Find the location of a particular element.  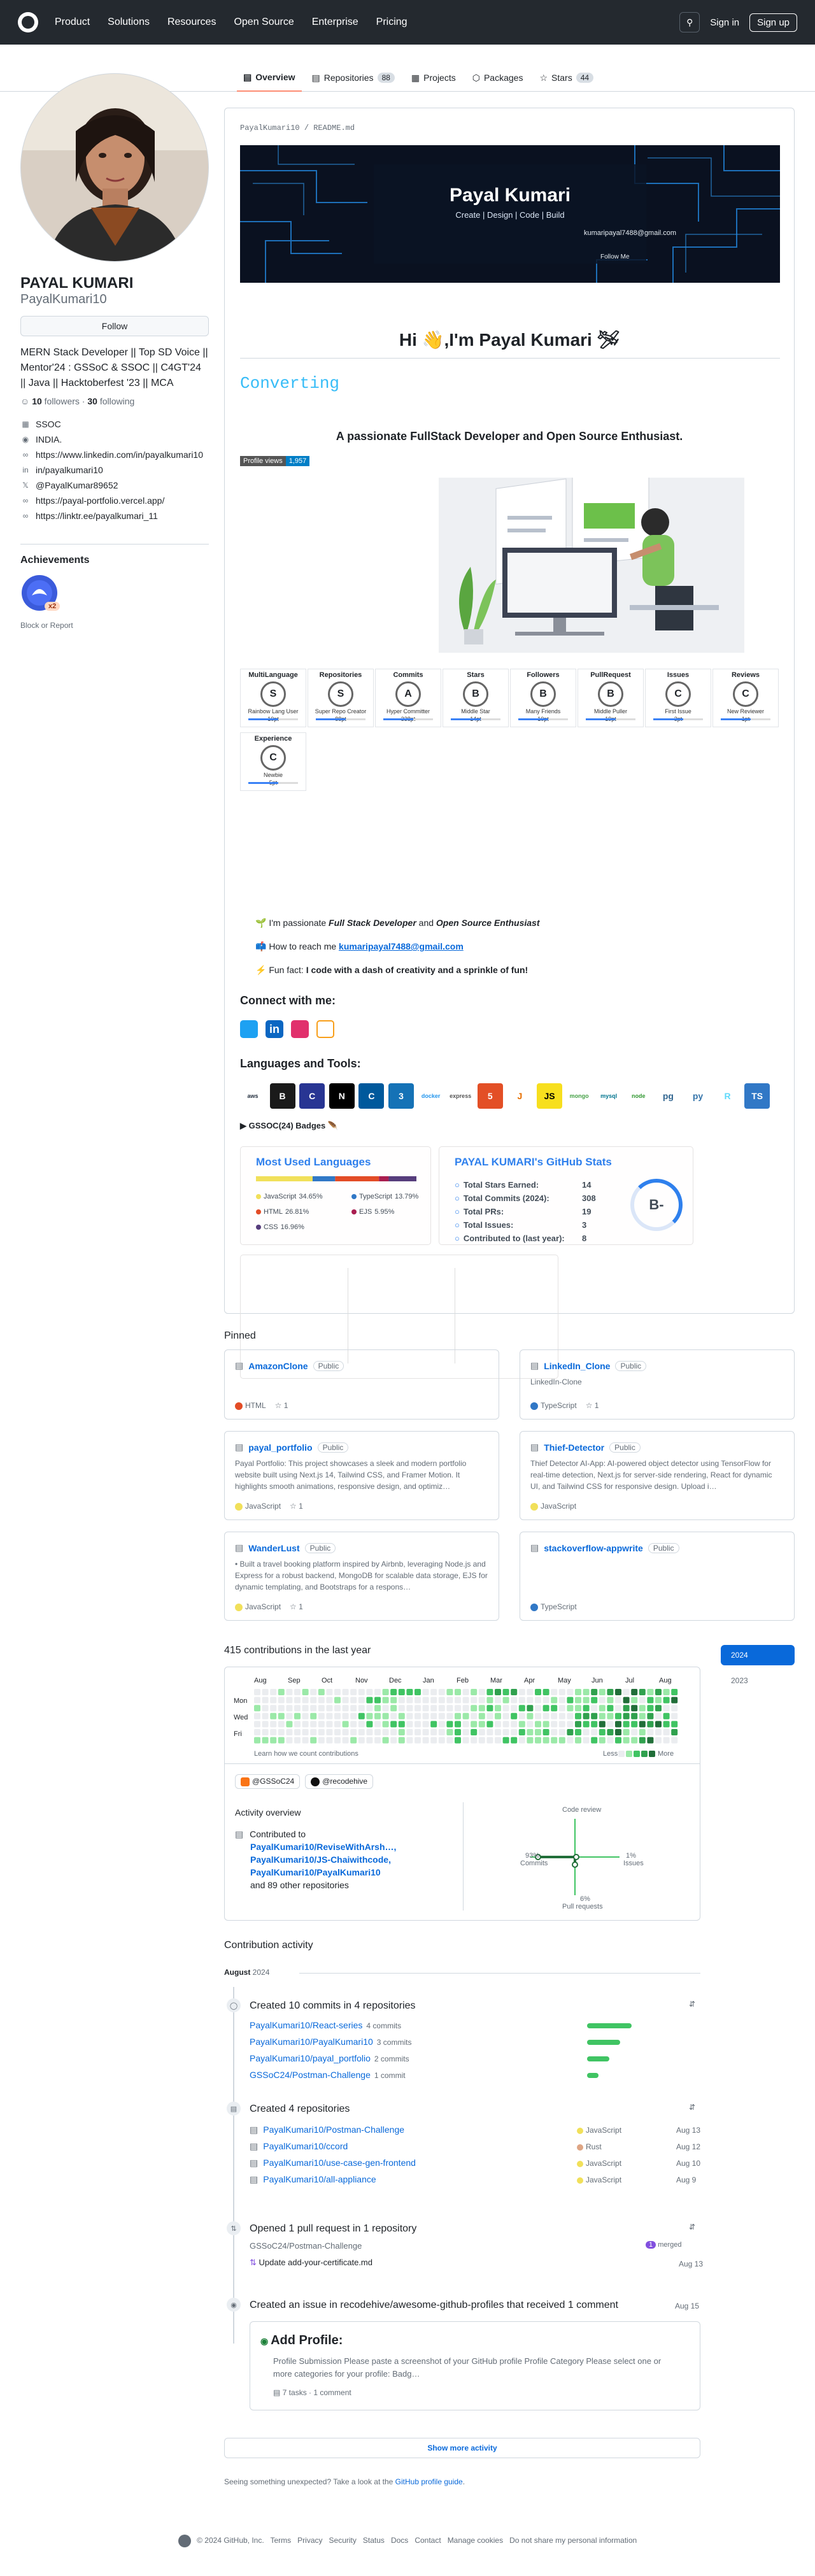

stackoverflow-icon is located at coordinates (325, 1029).